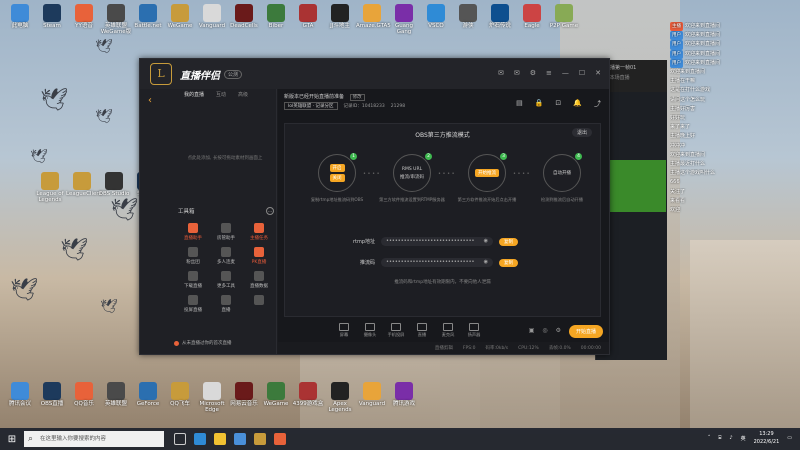 The width and height of the screenshot is (800, 450). Describe the element at coordinates (719, 438) in the screenshot. I see `network-icon: ⌸` at that location.